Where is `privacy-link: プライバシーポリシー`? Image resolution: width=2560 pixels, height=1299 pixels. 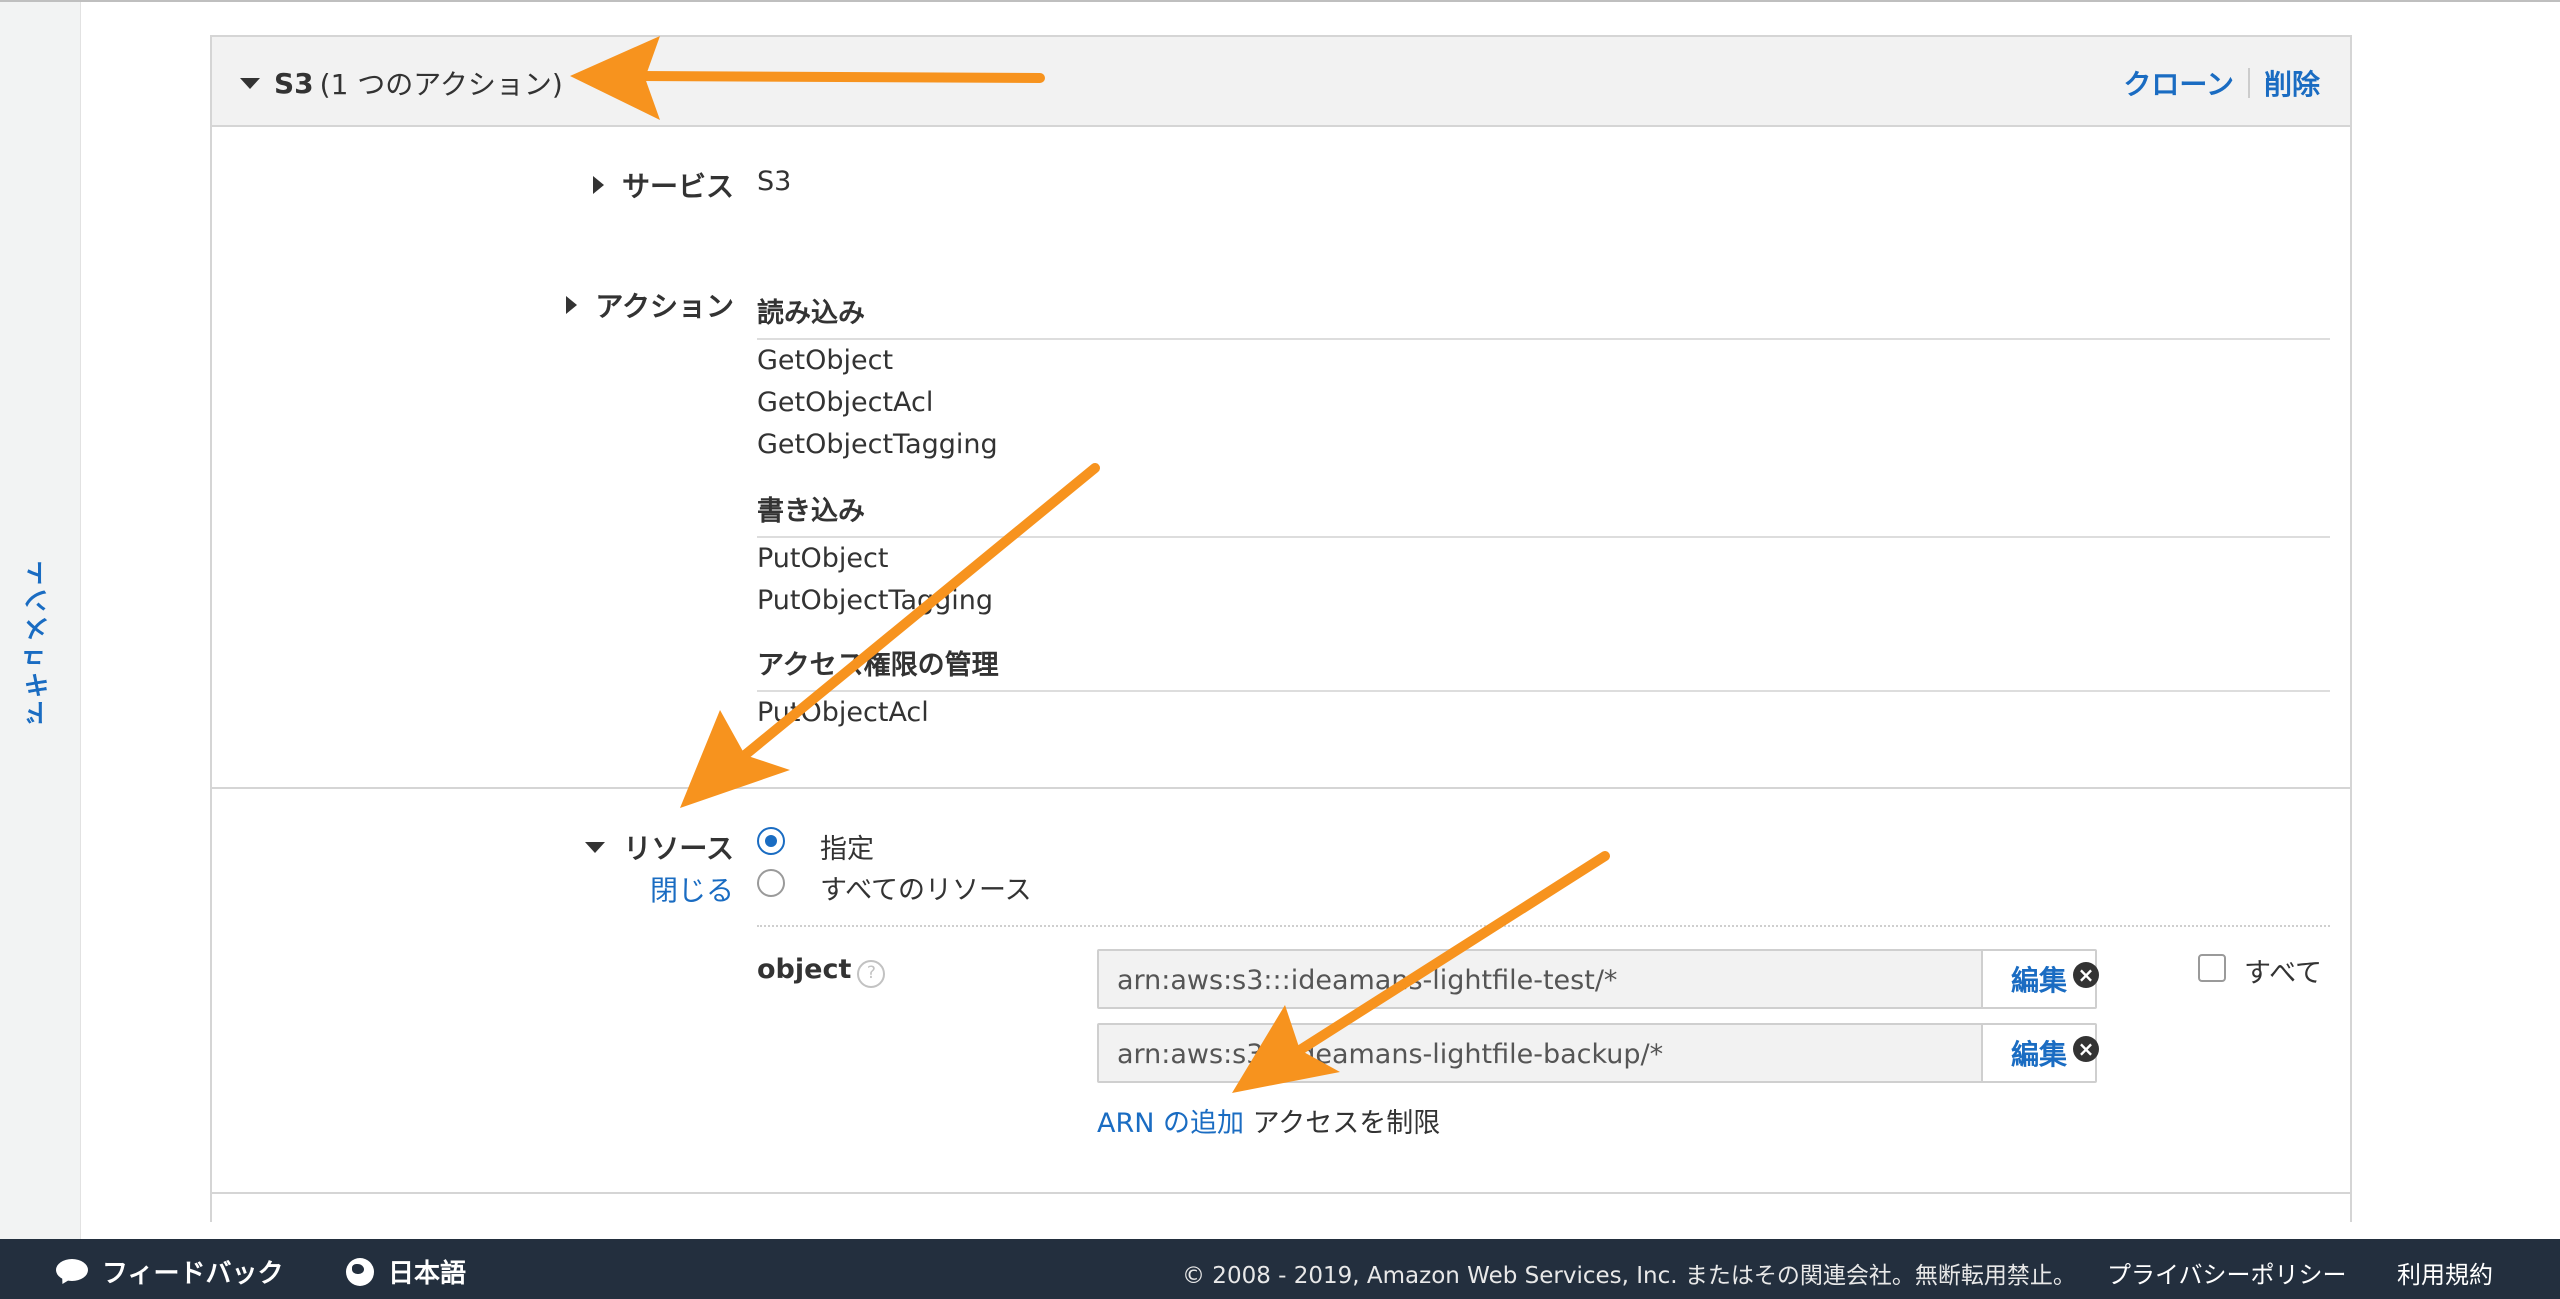 privacy-link: プライバシーポリシー is located at coordinates (2227, 1272).